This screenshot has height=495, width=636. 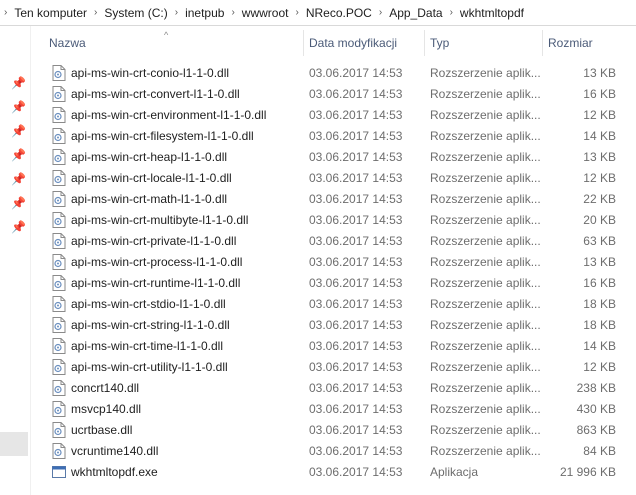 I want to click on file-name-cell: api-ms-win-crt-conio-l1-1-0.dll, so click(x=173, y=72).